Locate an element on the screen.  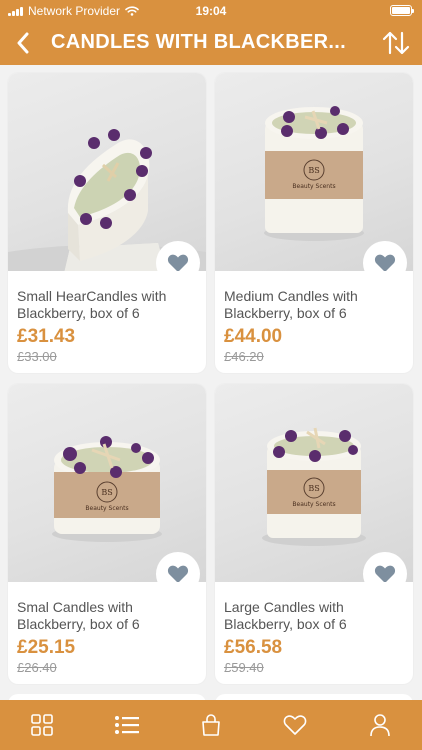
status-time: 19:04 is located at coordinates (211, 11).